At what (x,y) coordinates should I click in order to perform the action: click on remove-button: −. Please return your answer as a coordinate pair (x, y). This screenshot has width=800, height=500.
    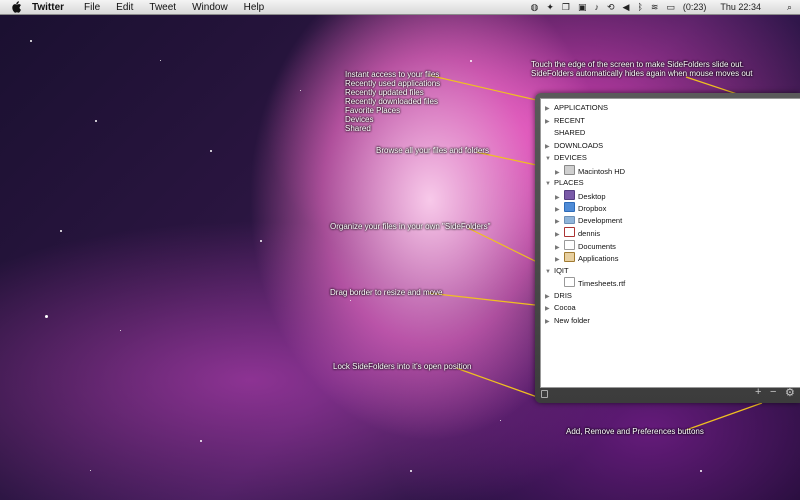
    Looking at the image, I should click on (773, 392).